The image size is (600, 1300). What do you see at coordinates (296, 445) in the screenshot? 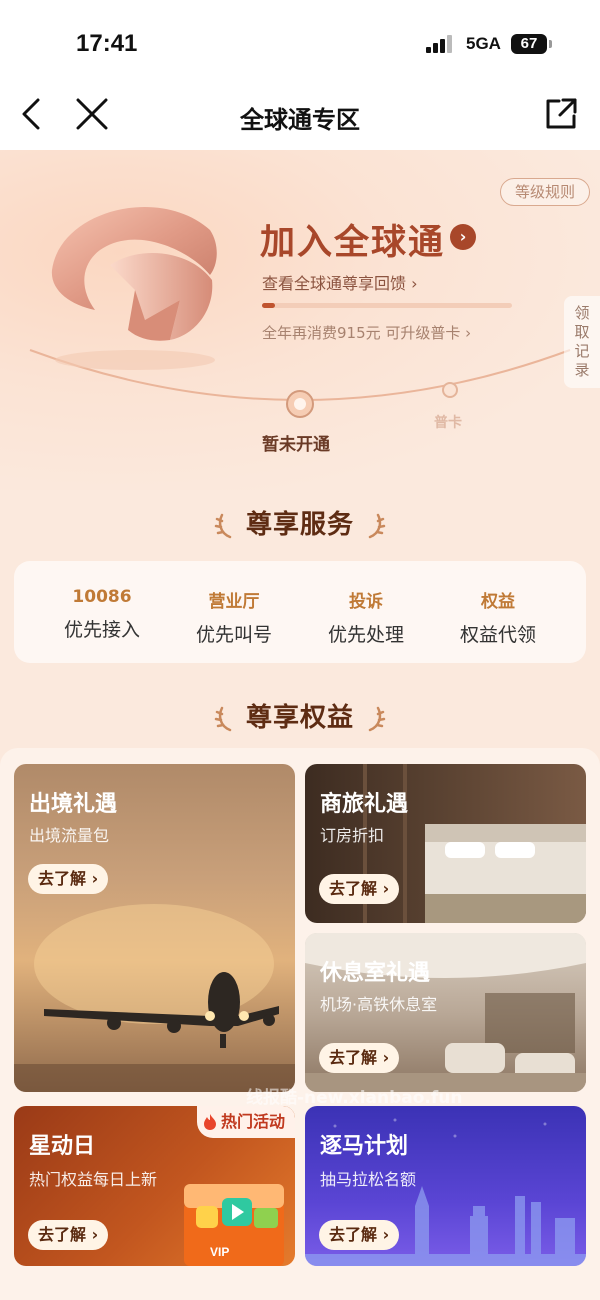
I see `current-level-label: 暂未开通` at bounding box center [296, 445].